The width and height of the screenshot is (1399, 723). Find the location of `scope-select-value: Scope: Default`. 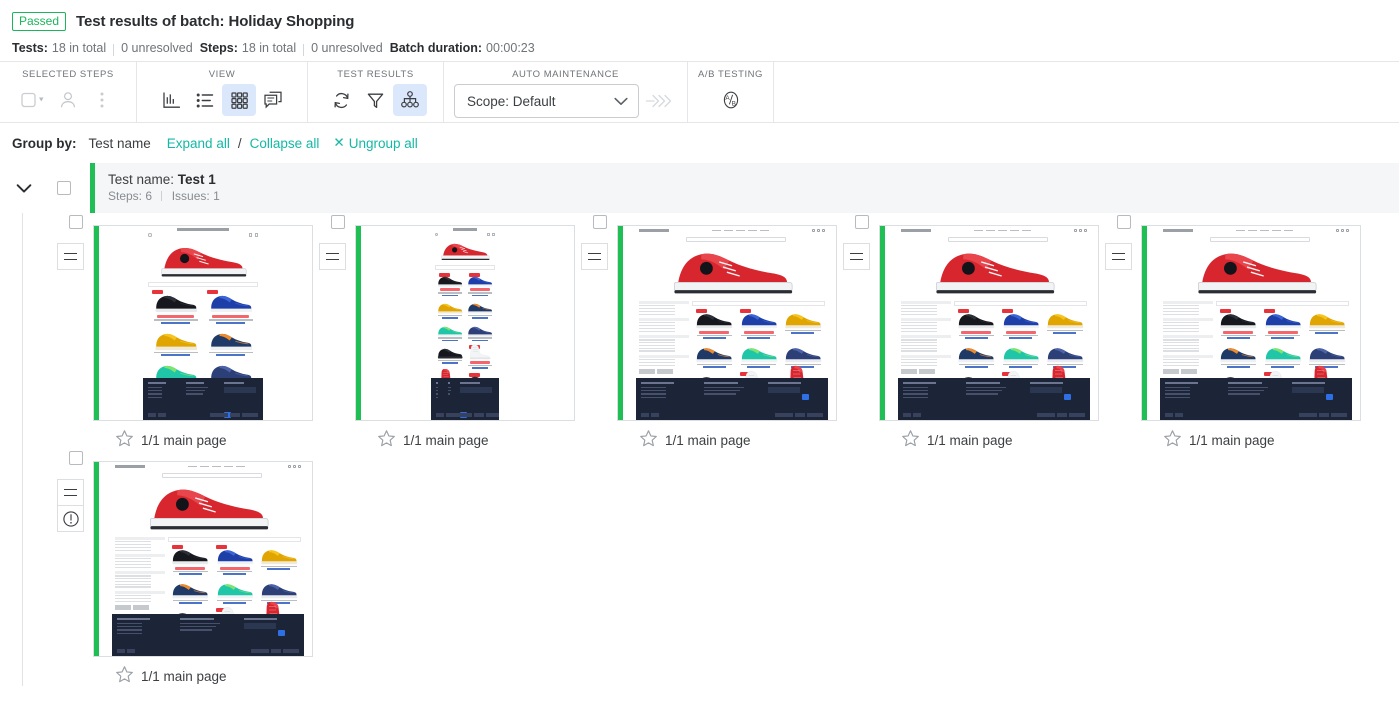

scope-select-value: Scope: Default is located at coordinates (511, 101).